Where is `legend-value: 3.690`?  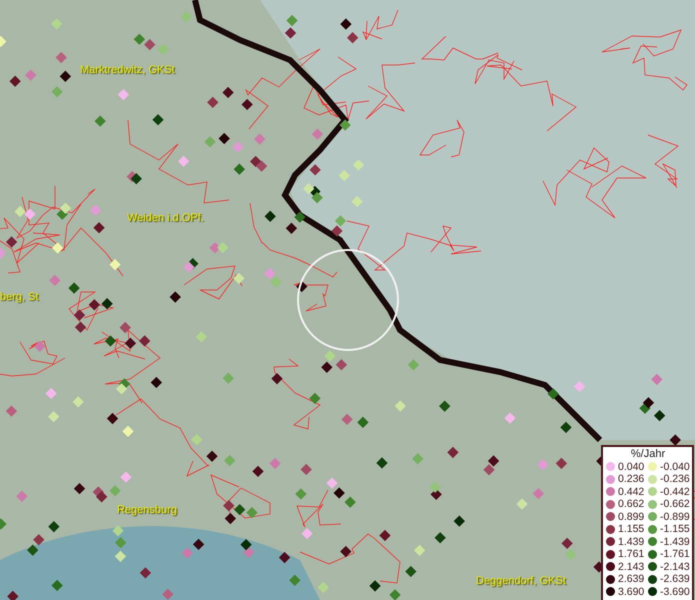 legend-value: 3.690 is located at coordinates (631, 592).